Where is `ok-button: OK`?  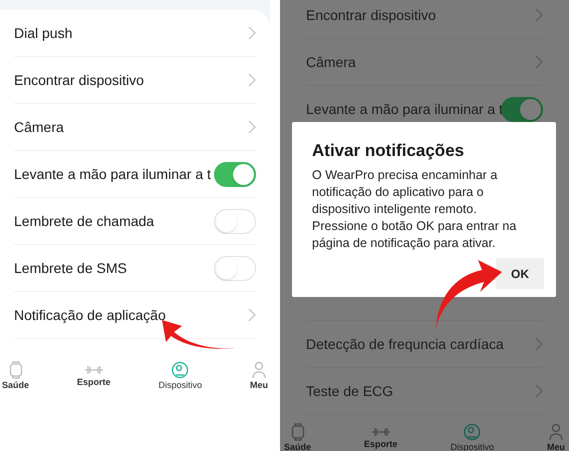
ok-button: OK is located at coordinates (520, 273).